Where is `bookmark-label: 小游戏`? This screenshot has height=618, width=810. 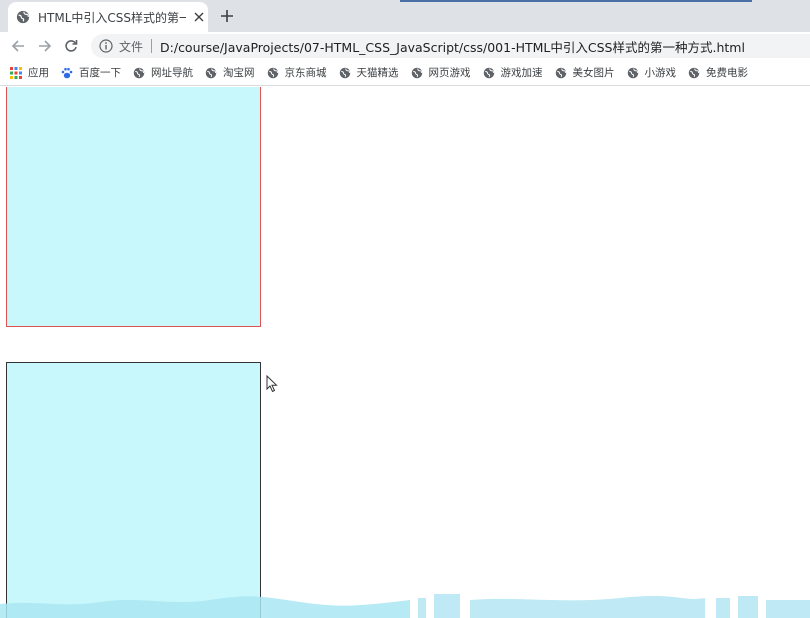 bookmark-label: 小游戏 is located at coordinates (660, 73).